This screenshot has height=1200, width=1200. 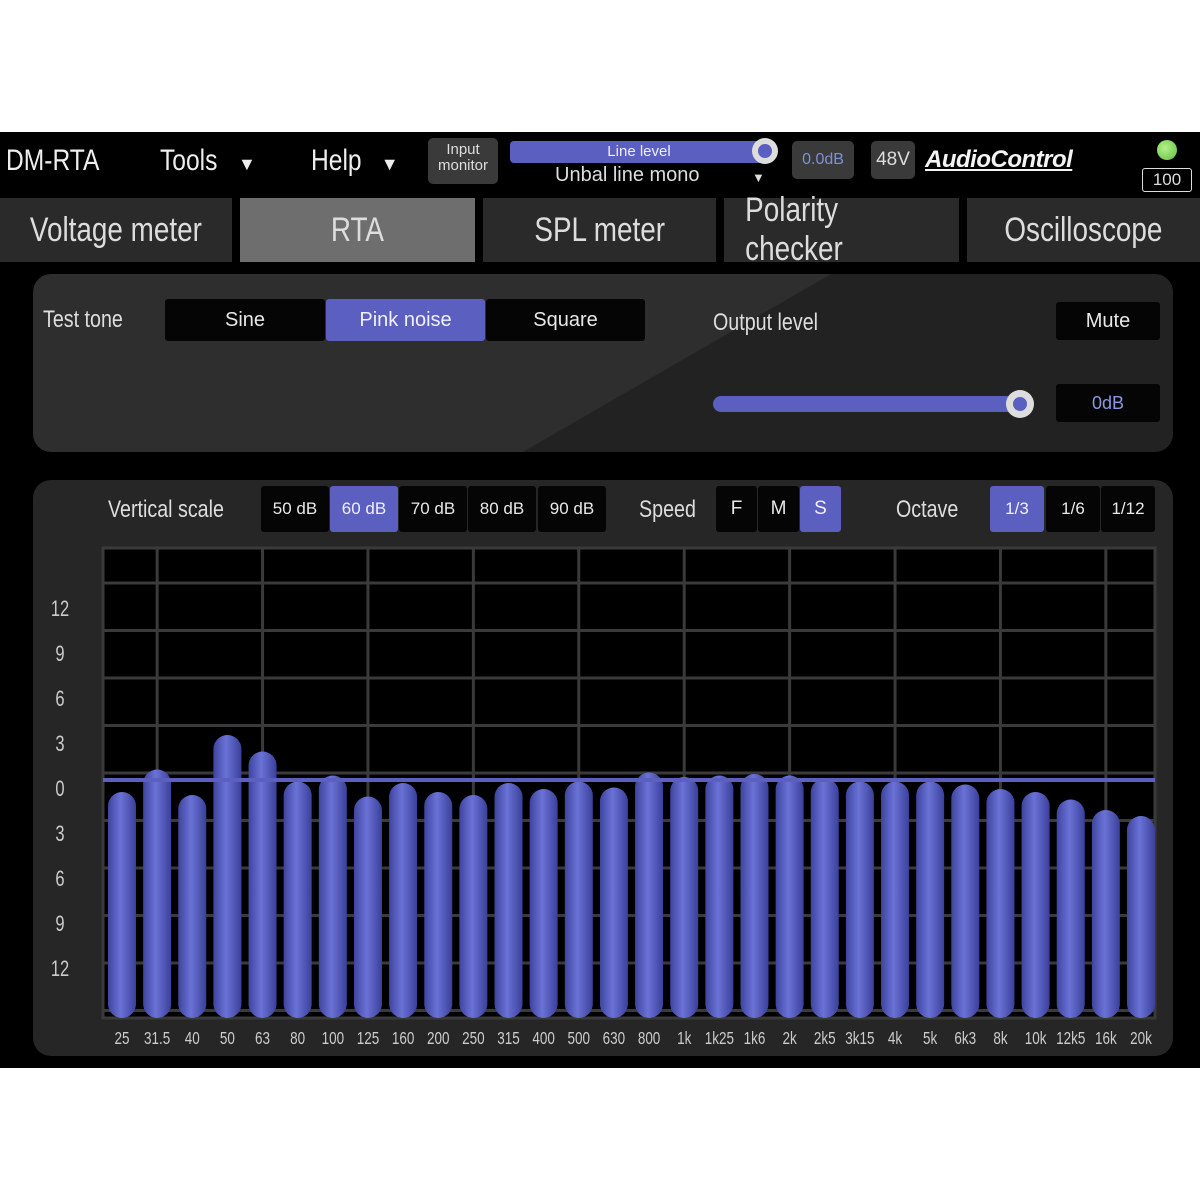 I want to click on rta-bar-10k, so click(x=1035, y=905).